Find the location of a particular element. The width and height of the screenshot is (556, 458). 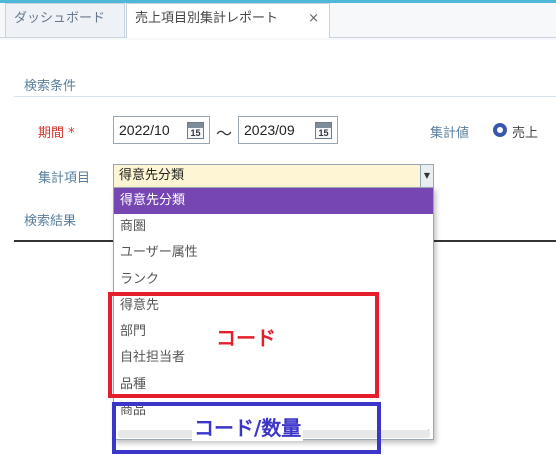

section-divider is located at coordinates (285, 96).